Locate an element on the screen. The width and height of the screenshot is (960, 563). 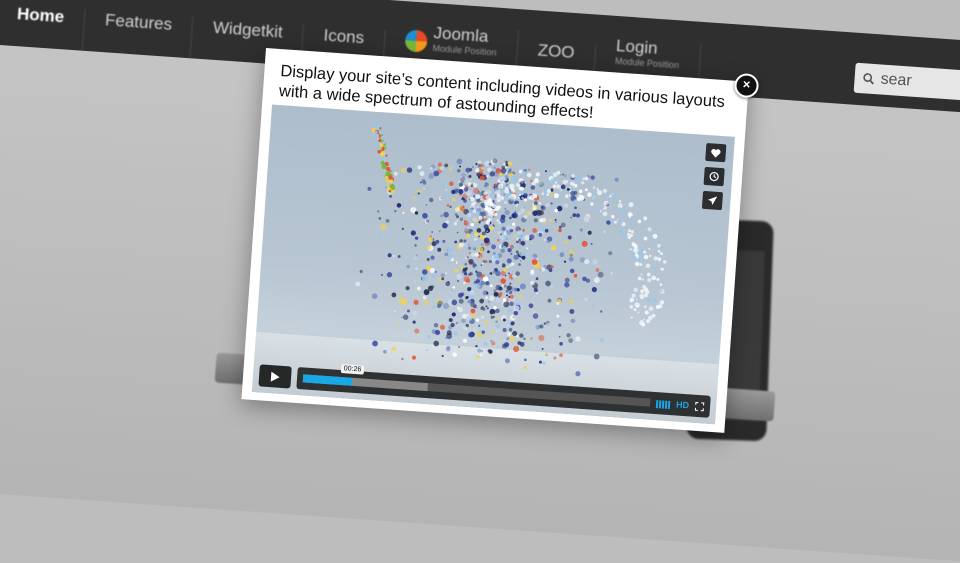
search-icon is located at coordinates (868, 79).